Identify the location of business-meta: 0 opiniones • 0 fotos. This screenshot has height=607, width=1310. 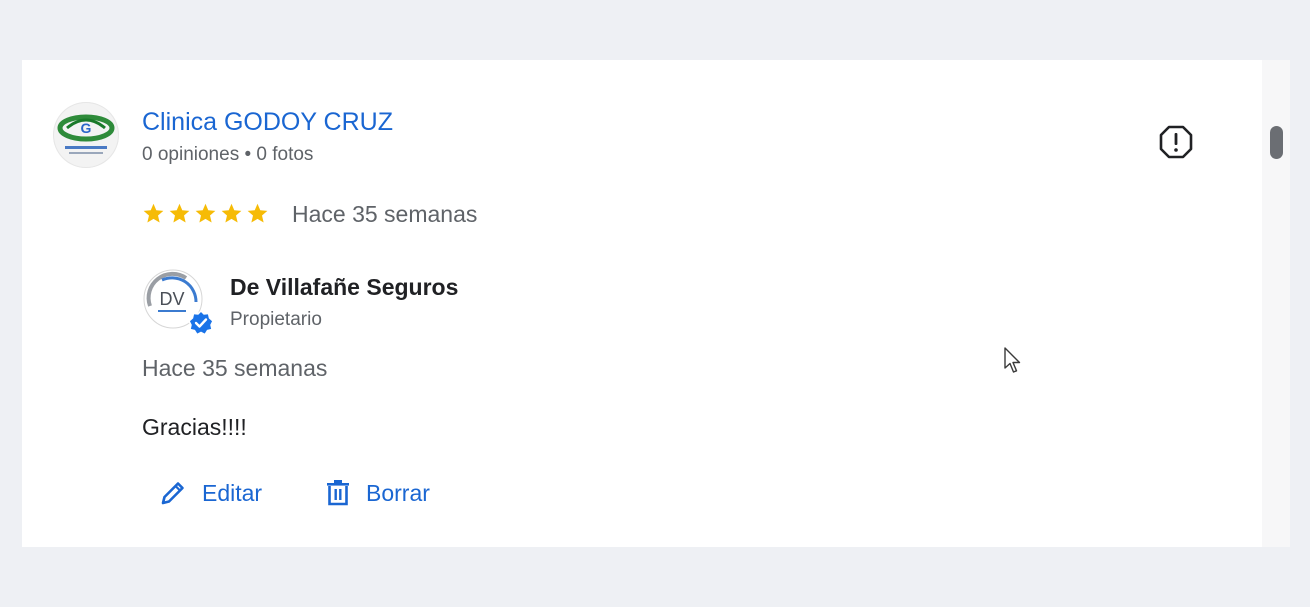
(228, 154).